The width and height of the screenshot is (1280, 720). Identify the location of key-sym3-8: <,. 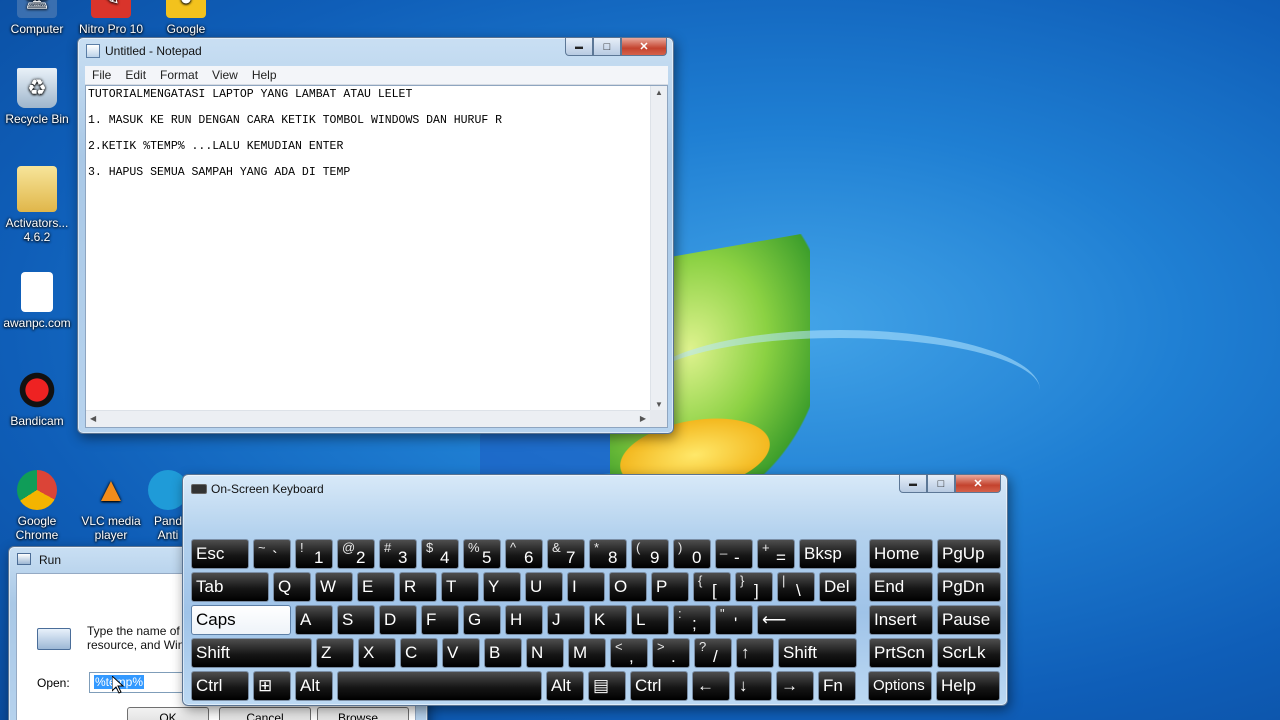
(629, 653).